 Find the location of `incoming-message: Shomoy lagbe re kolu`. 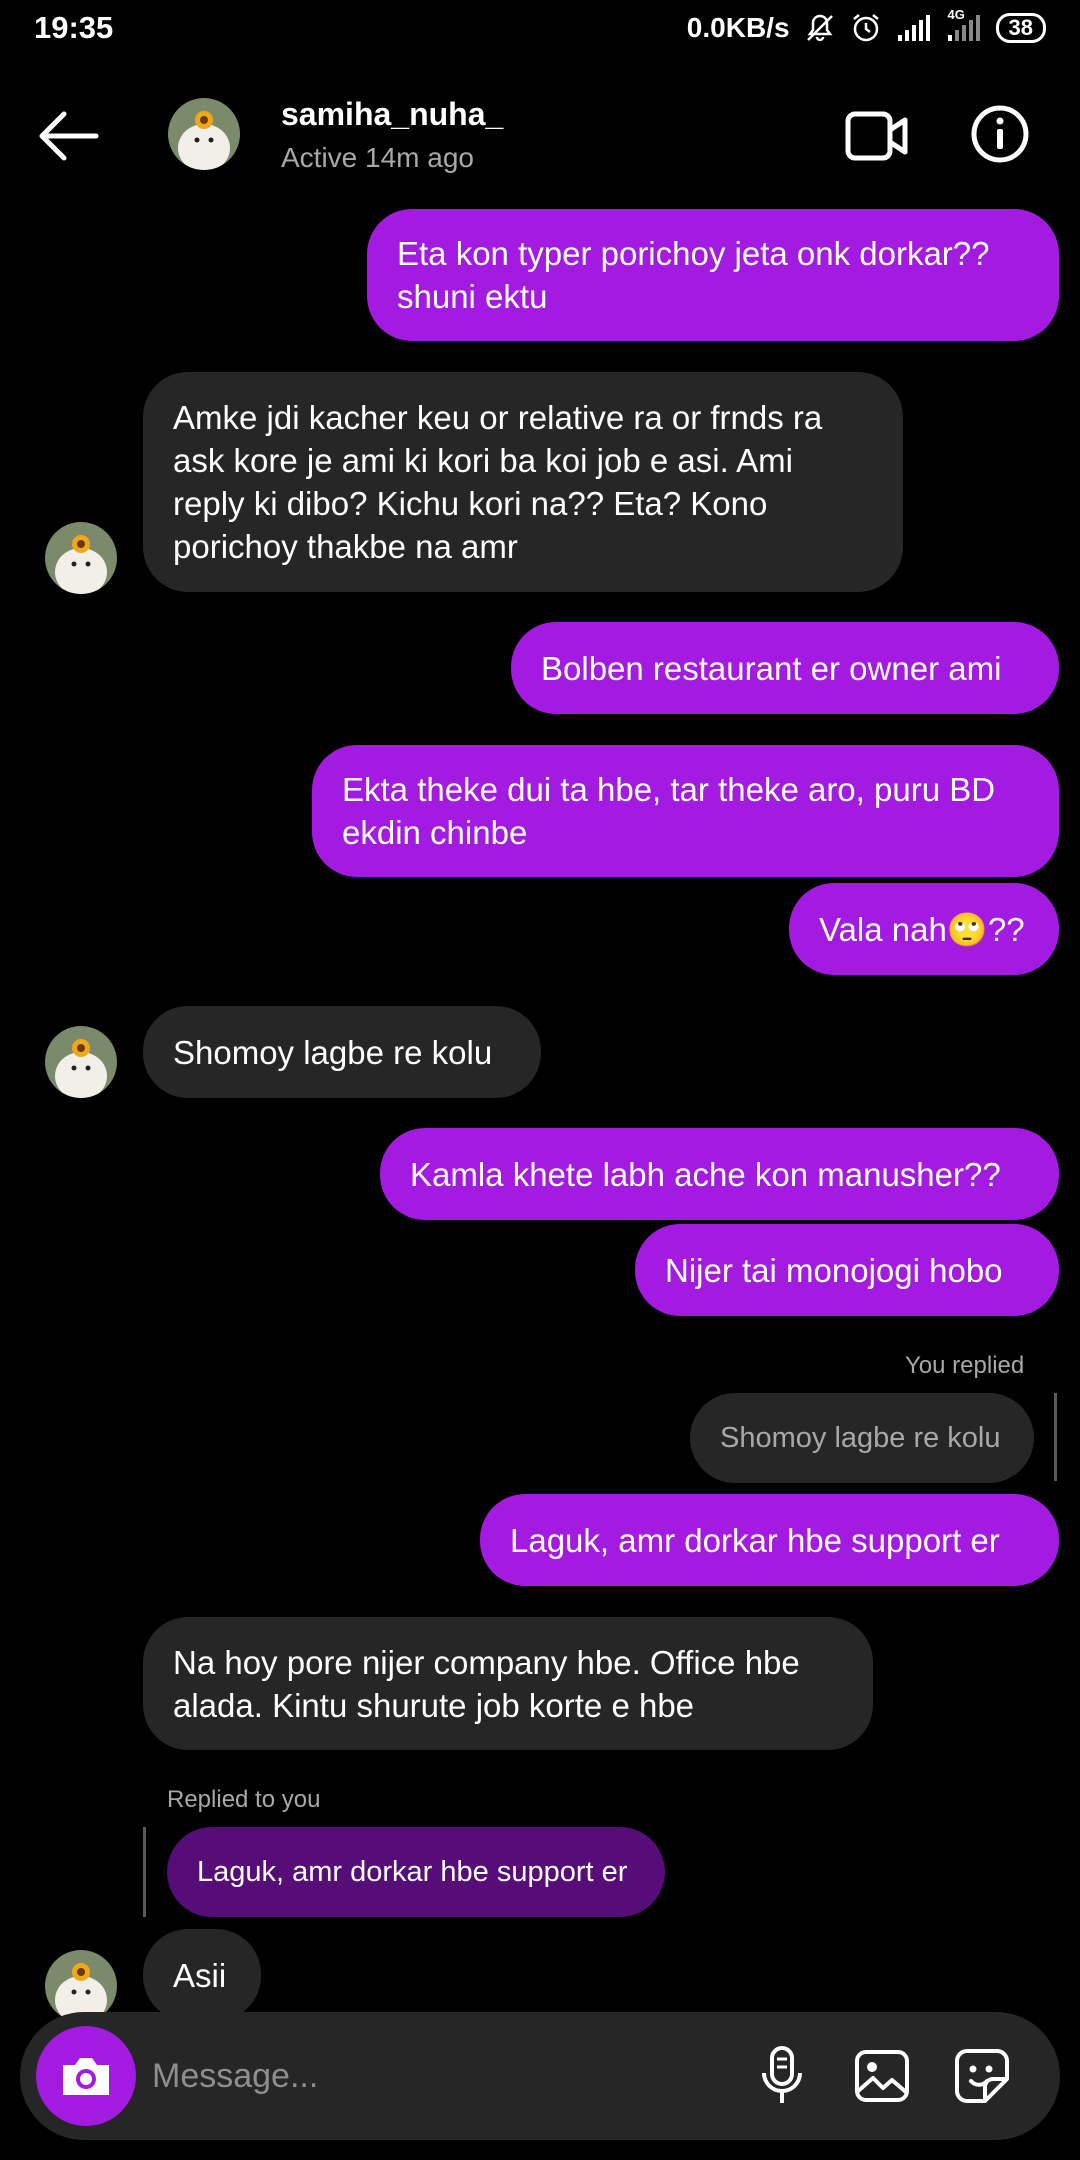

incoming-message: Shomoy lagbe re kolu is located at coordinates (342, 1052).